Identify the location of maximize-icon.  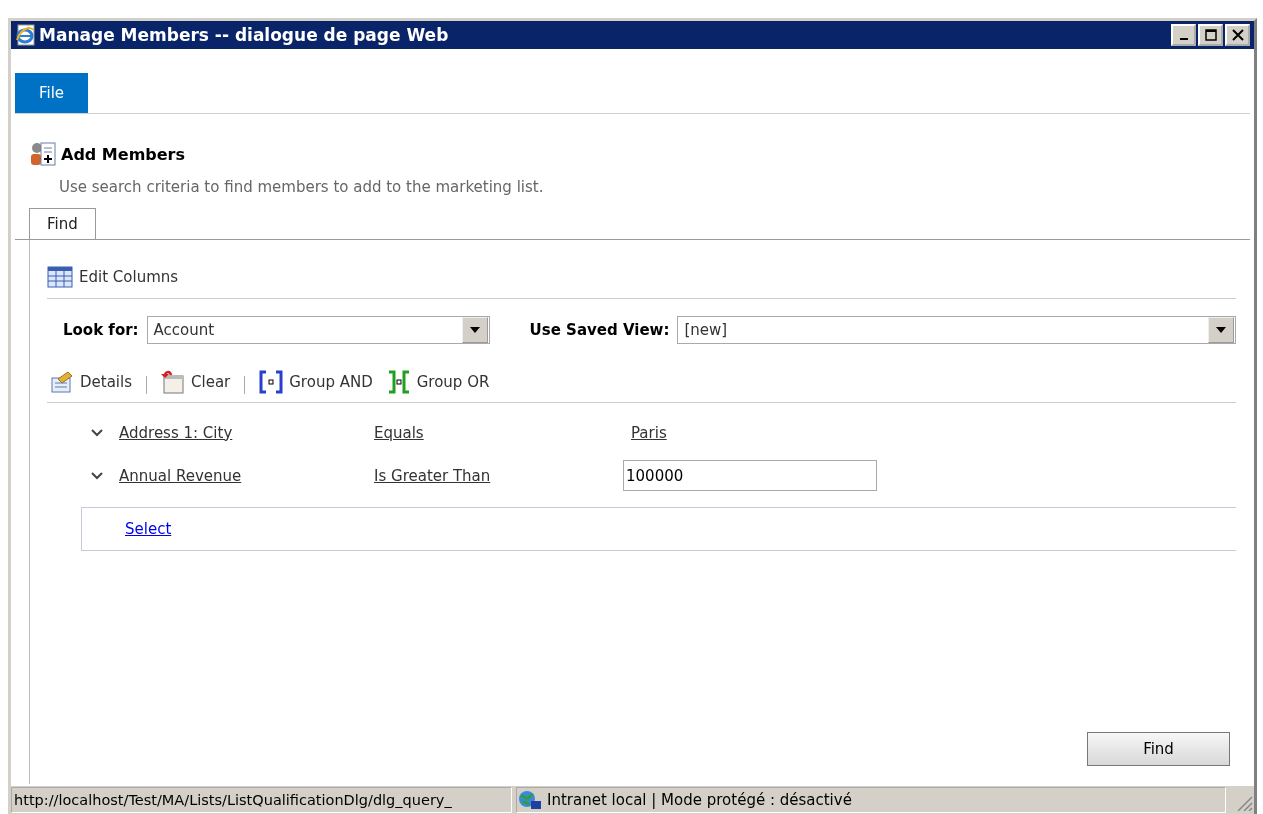
(1210, 35).